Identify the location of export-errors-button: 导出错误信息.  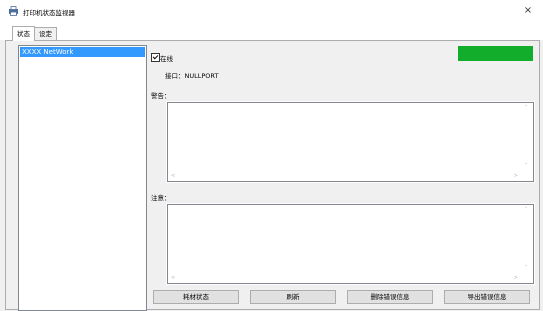
(487, 297).